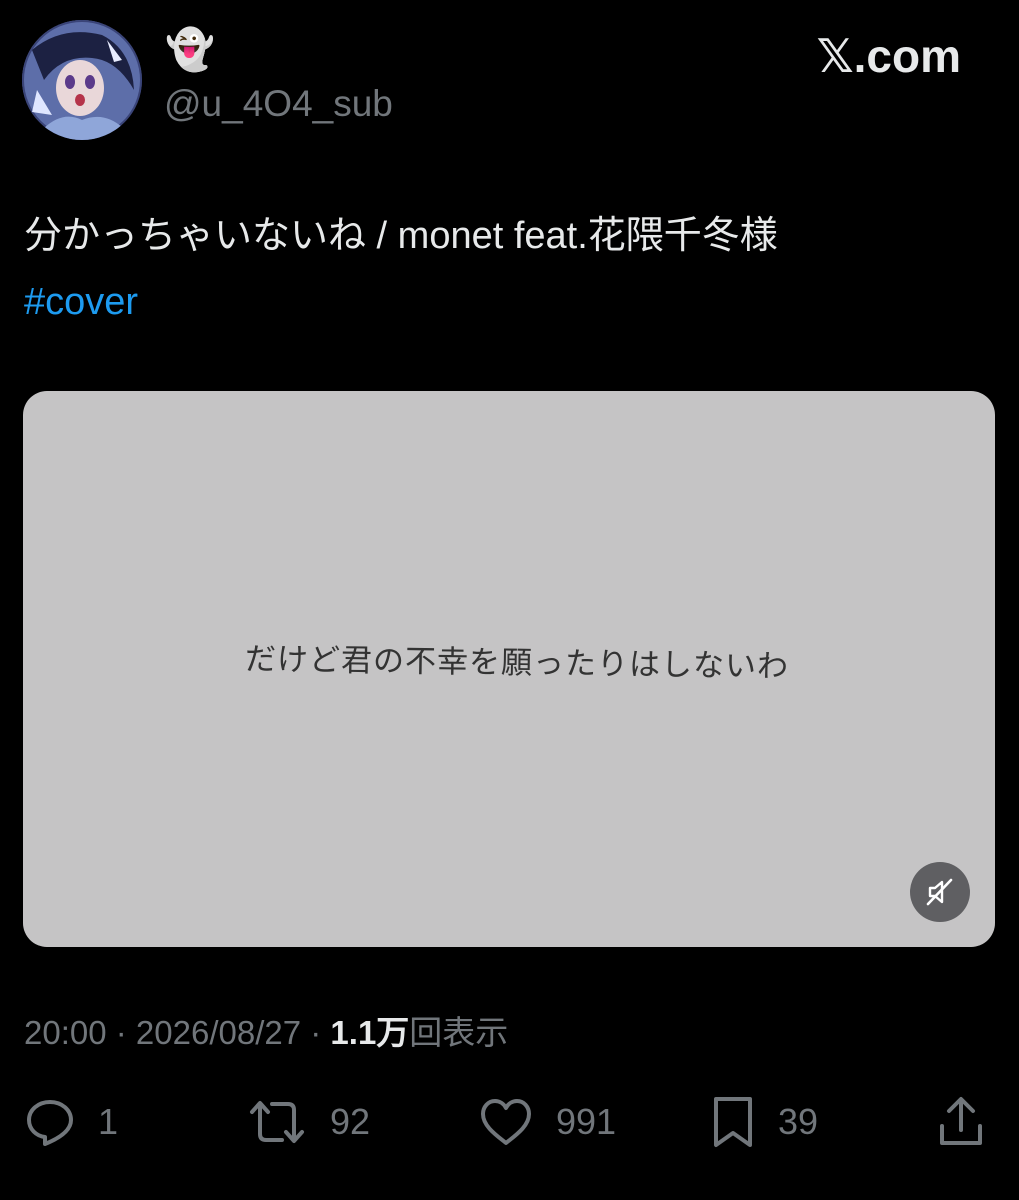 Image resolution: width=1019 pixels, height=1200 pixels. What do you see at coordinates (401, 236) in the screenshot?
I see `post-text: 分かっちゃいないね / monet feat.花隈千冬様` at bounding box center [401, 236].